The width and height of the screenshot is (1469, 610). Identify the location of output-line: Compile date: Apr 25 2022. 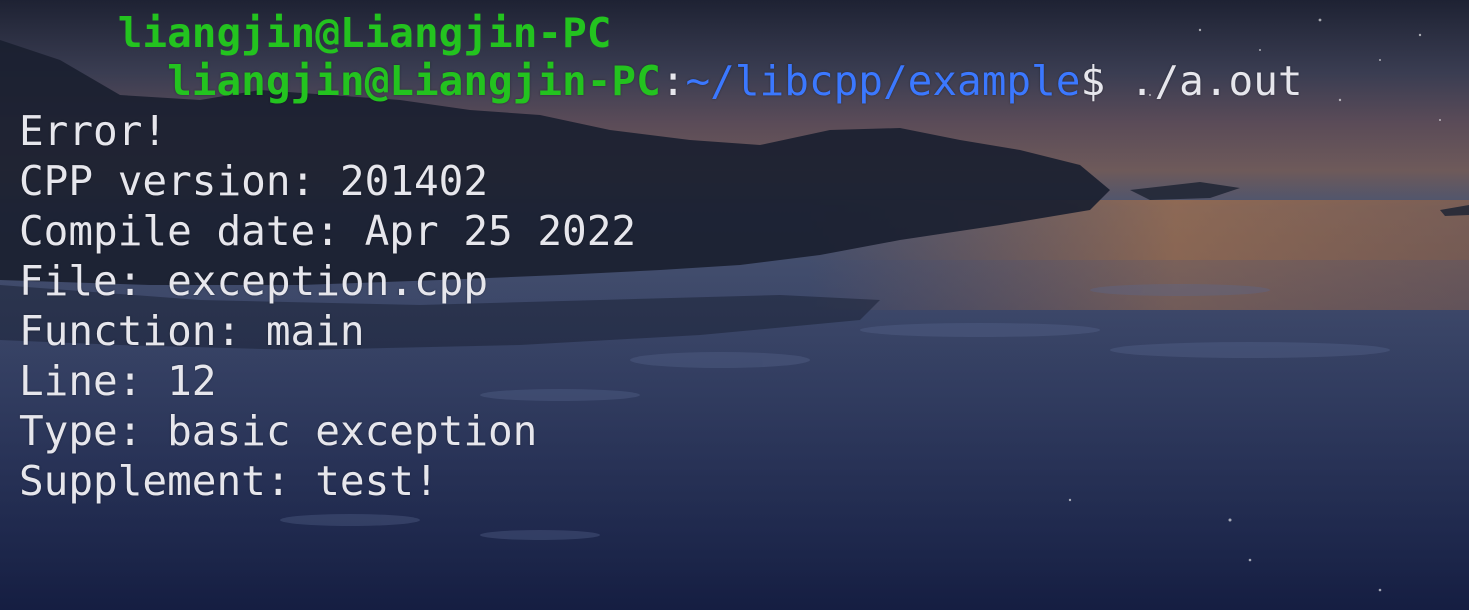
(328, 231).